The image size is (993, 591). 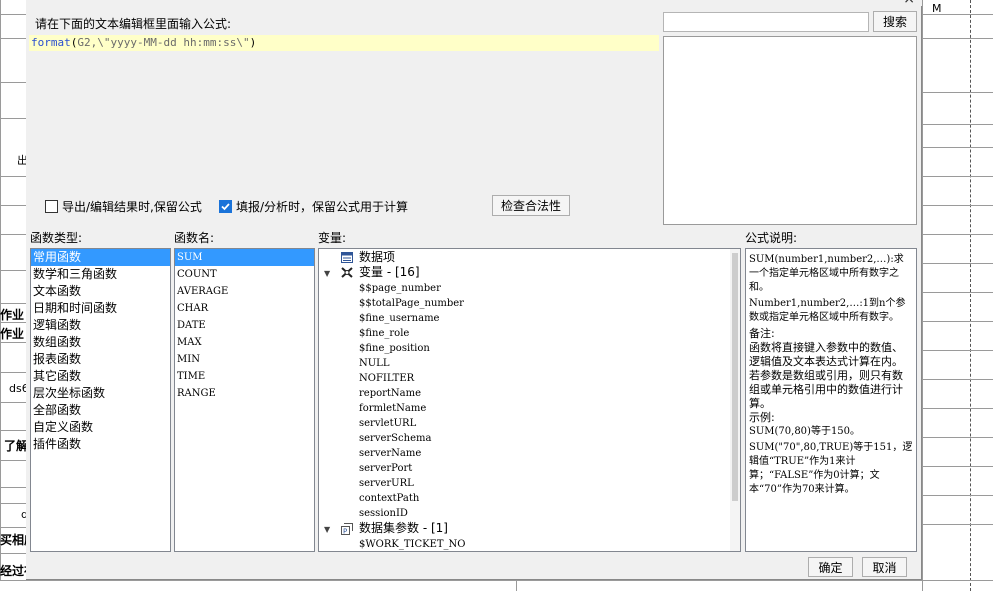 What do you see at coordinates (244, 342) in the screenshot?
I see `list-item: MAX` at bounding box center [244, 342].